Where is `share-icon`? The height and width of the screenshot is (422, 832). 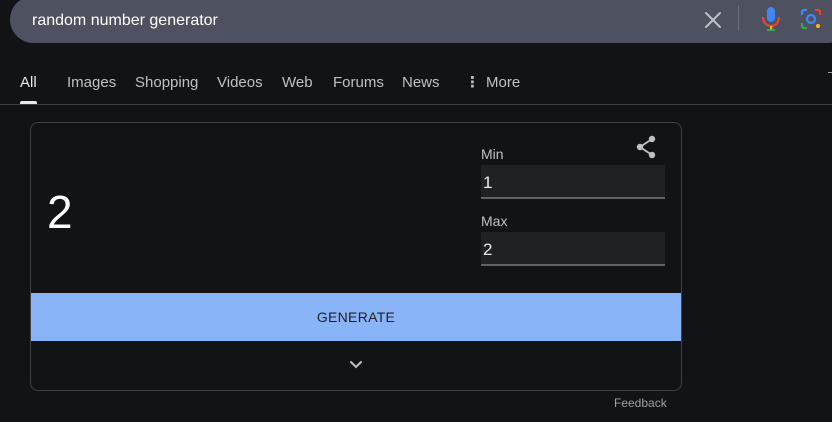 share-icon is located at coordinates (646, 147).